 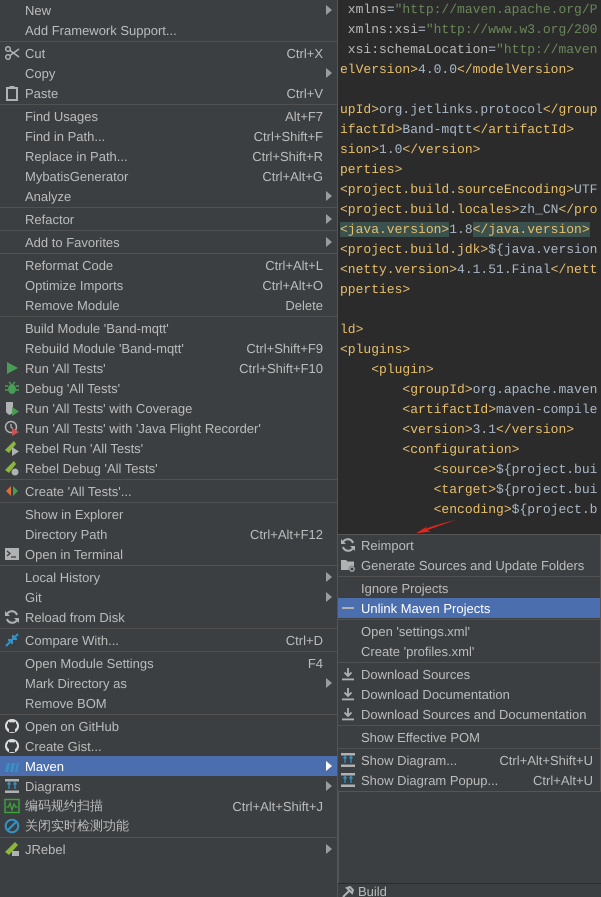 I want to click on code-line: upId>org.jetlinks.protocol</group, so click(x=469, y=110).